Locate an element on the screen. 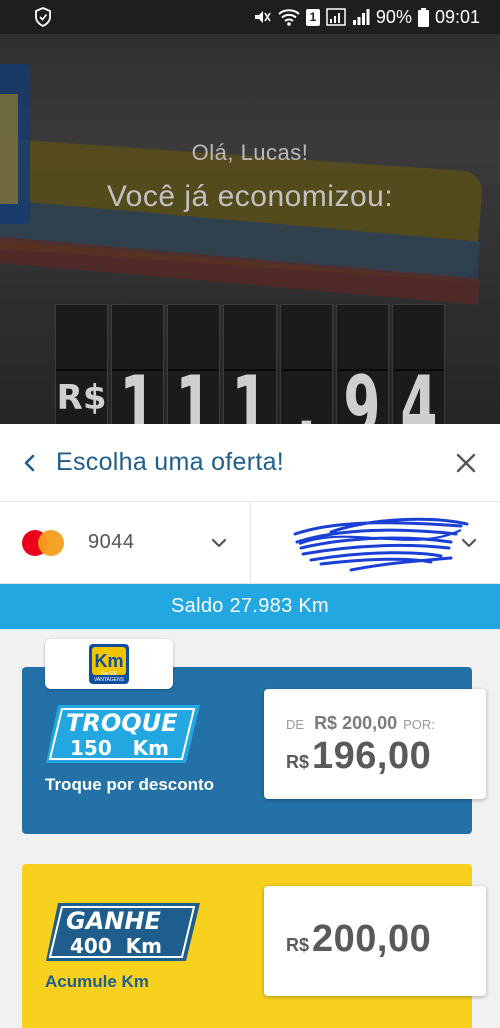 The image size is (500, 1028). mute-icon is located at coordinates (262, 17).